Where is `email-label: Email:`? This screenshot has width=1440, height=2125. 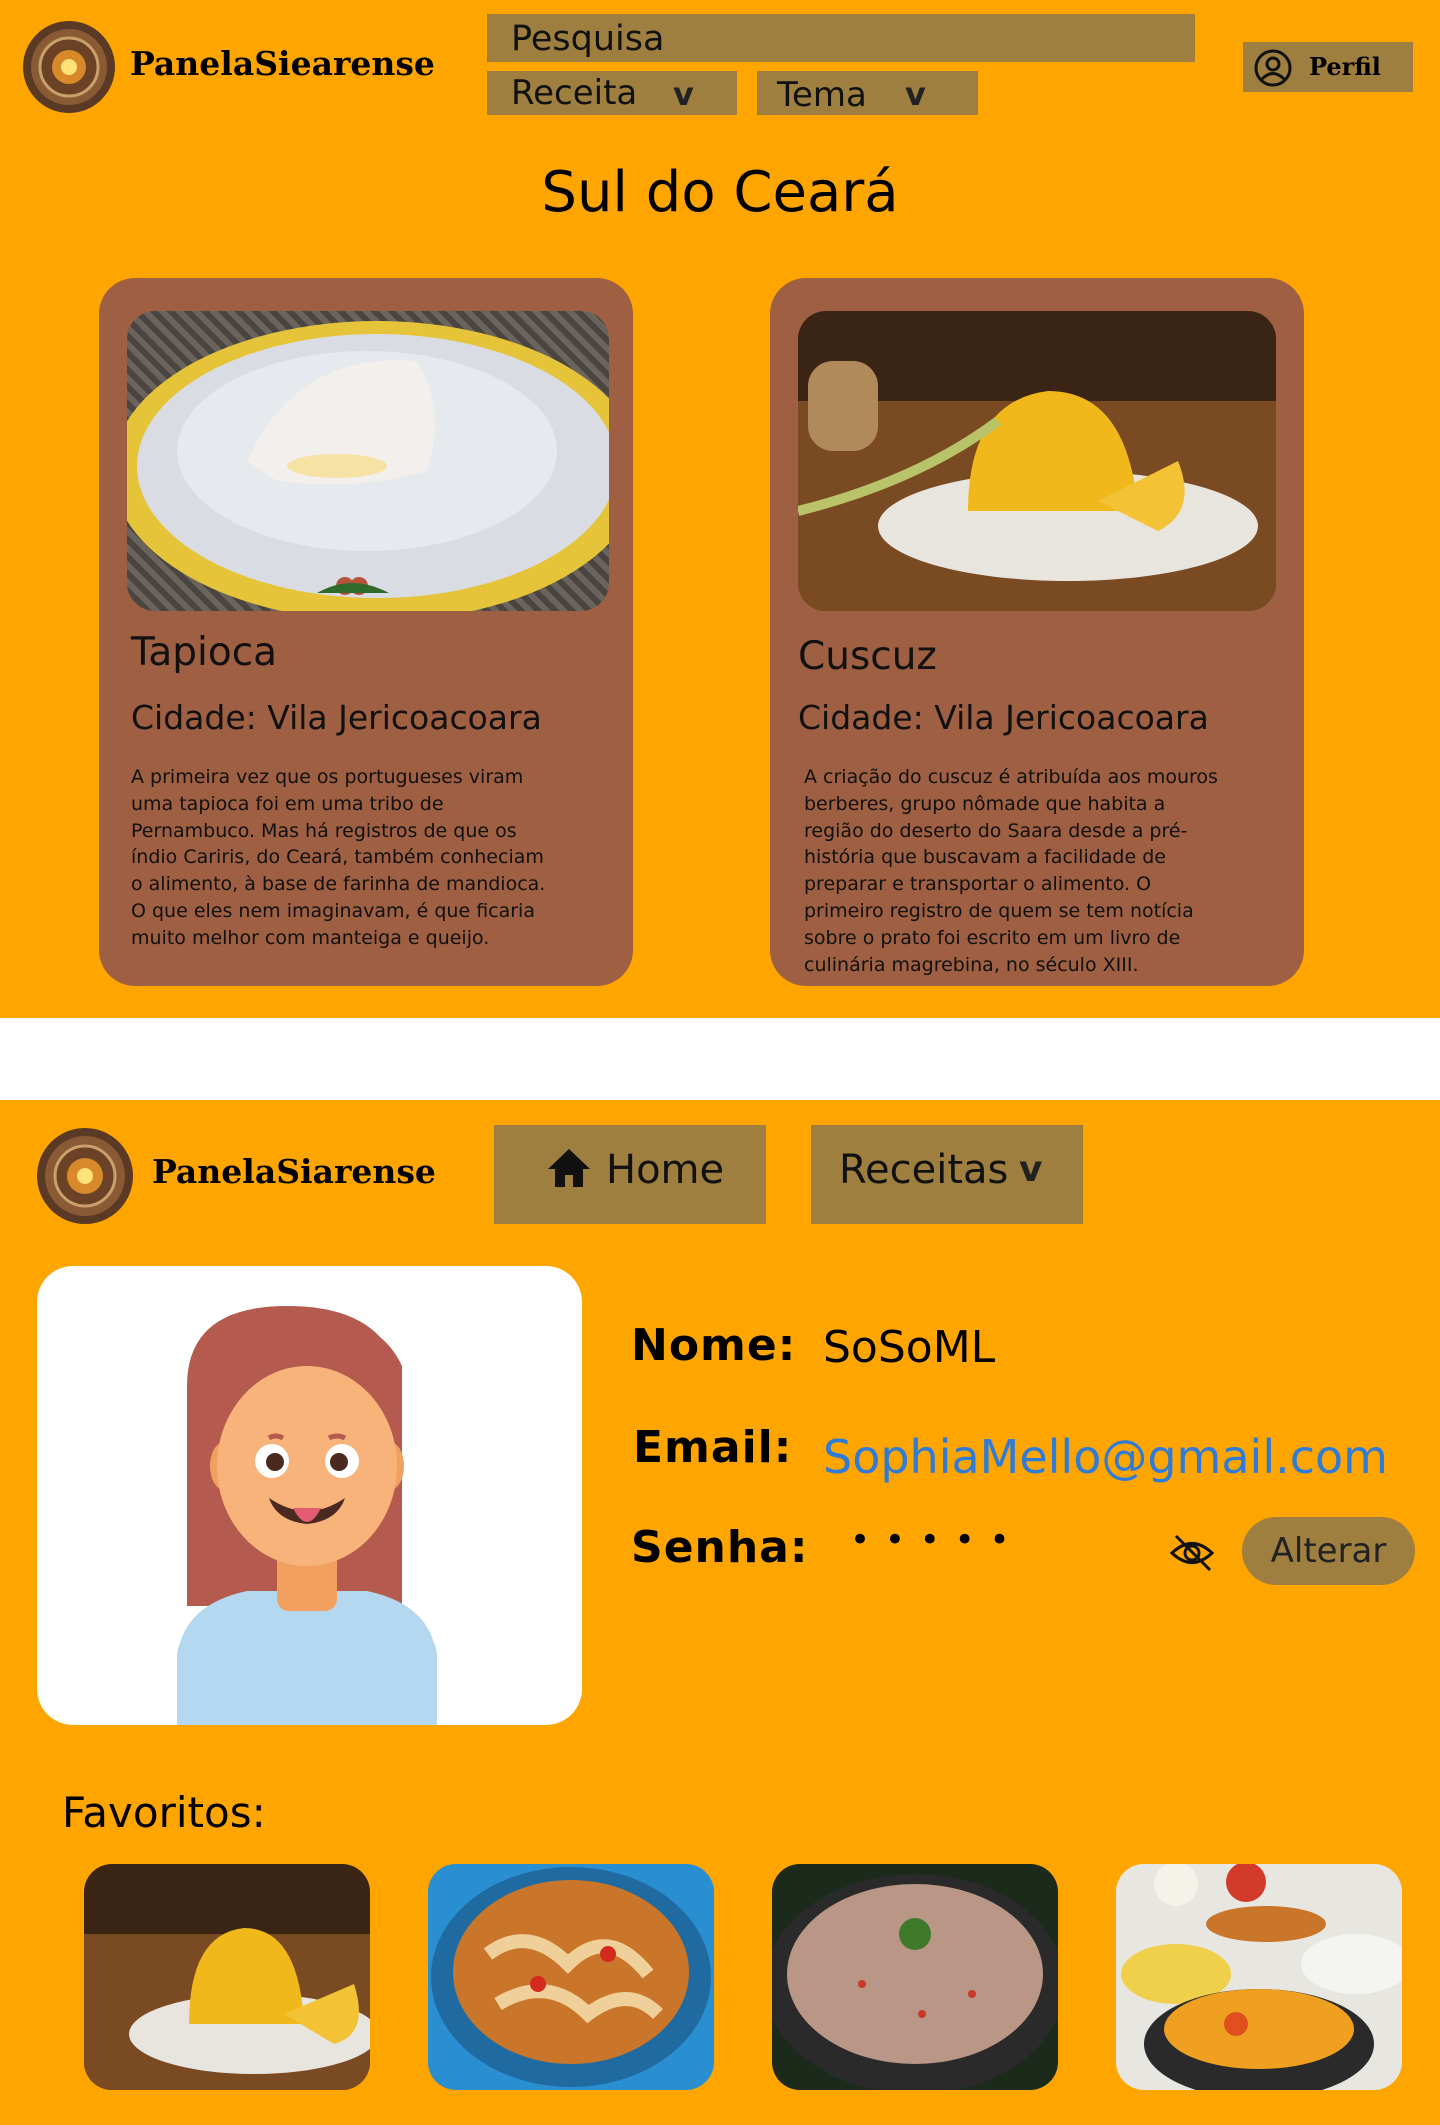
email-label: Email: is located at coordinates (713, 1447).